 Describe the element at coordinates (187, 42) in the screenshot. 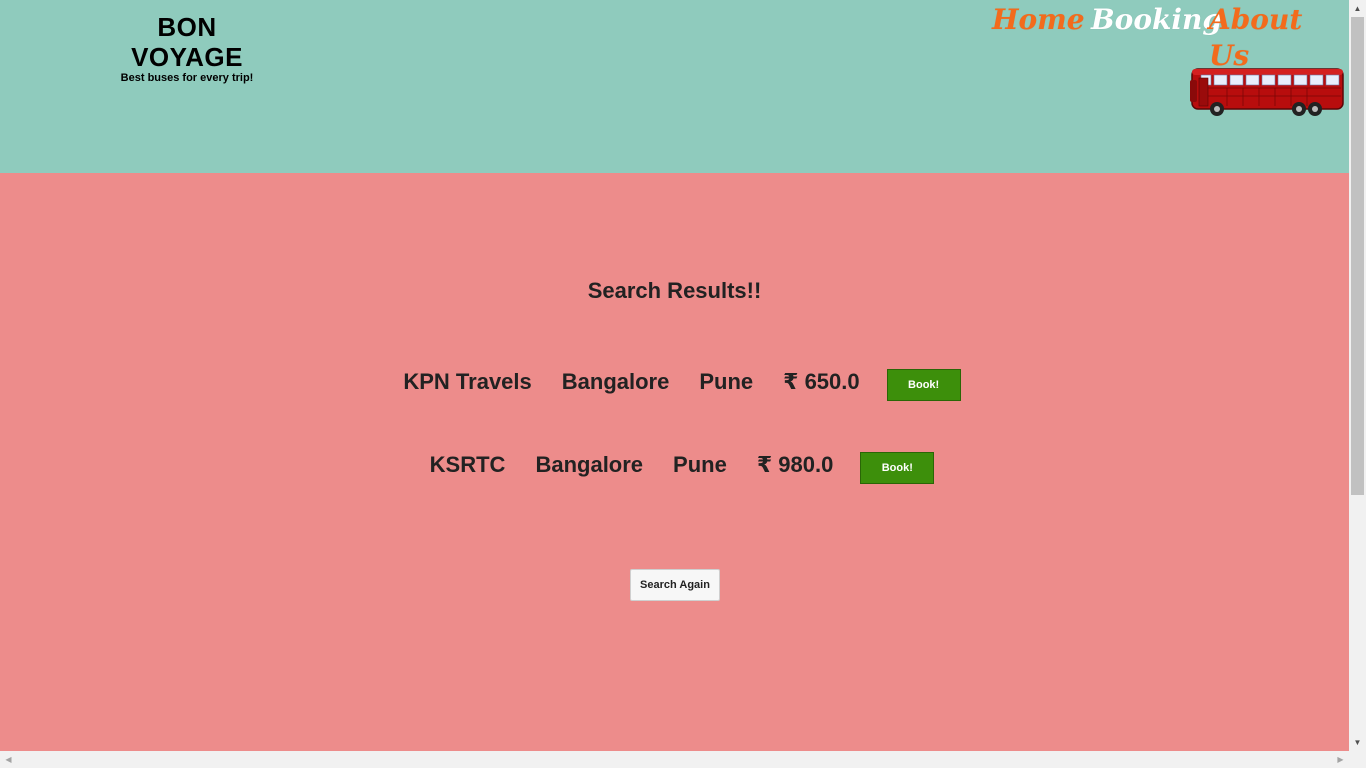

I see `brand-title: BON VOYAGE` at that location.